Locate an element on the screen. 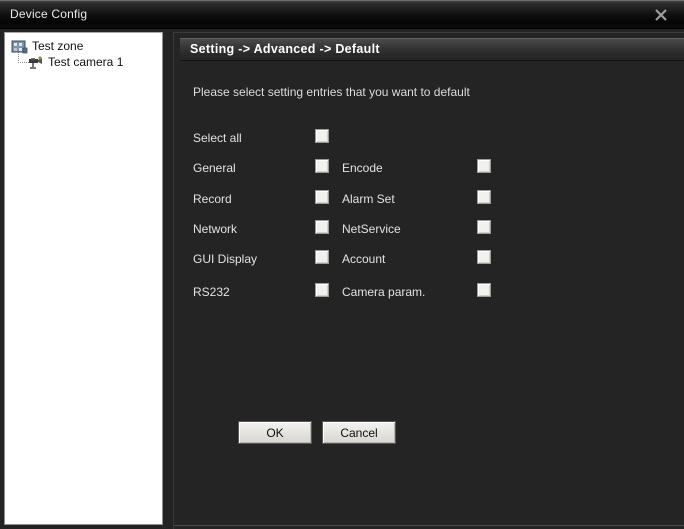 The image size is (684, 529). window-title: Device Config is located at coordinates (49, 14).